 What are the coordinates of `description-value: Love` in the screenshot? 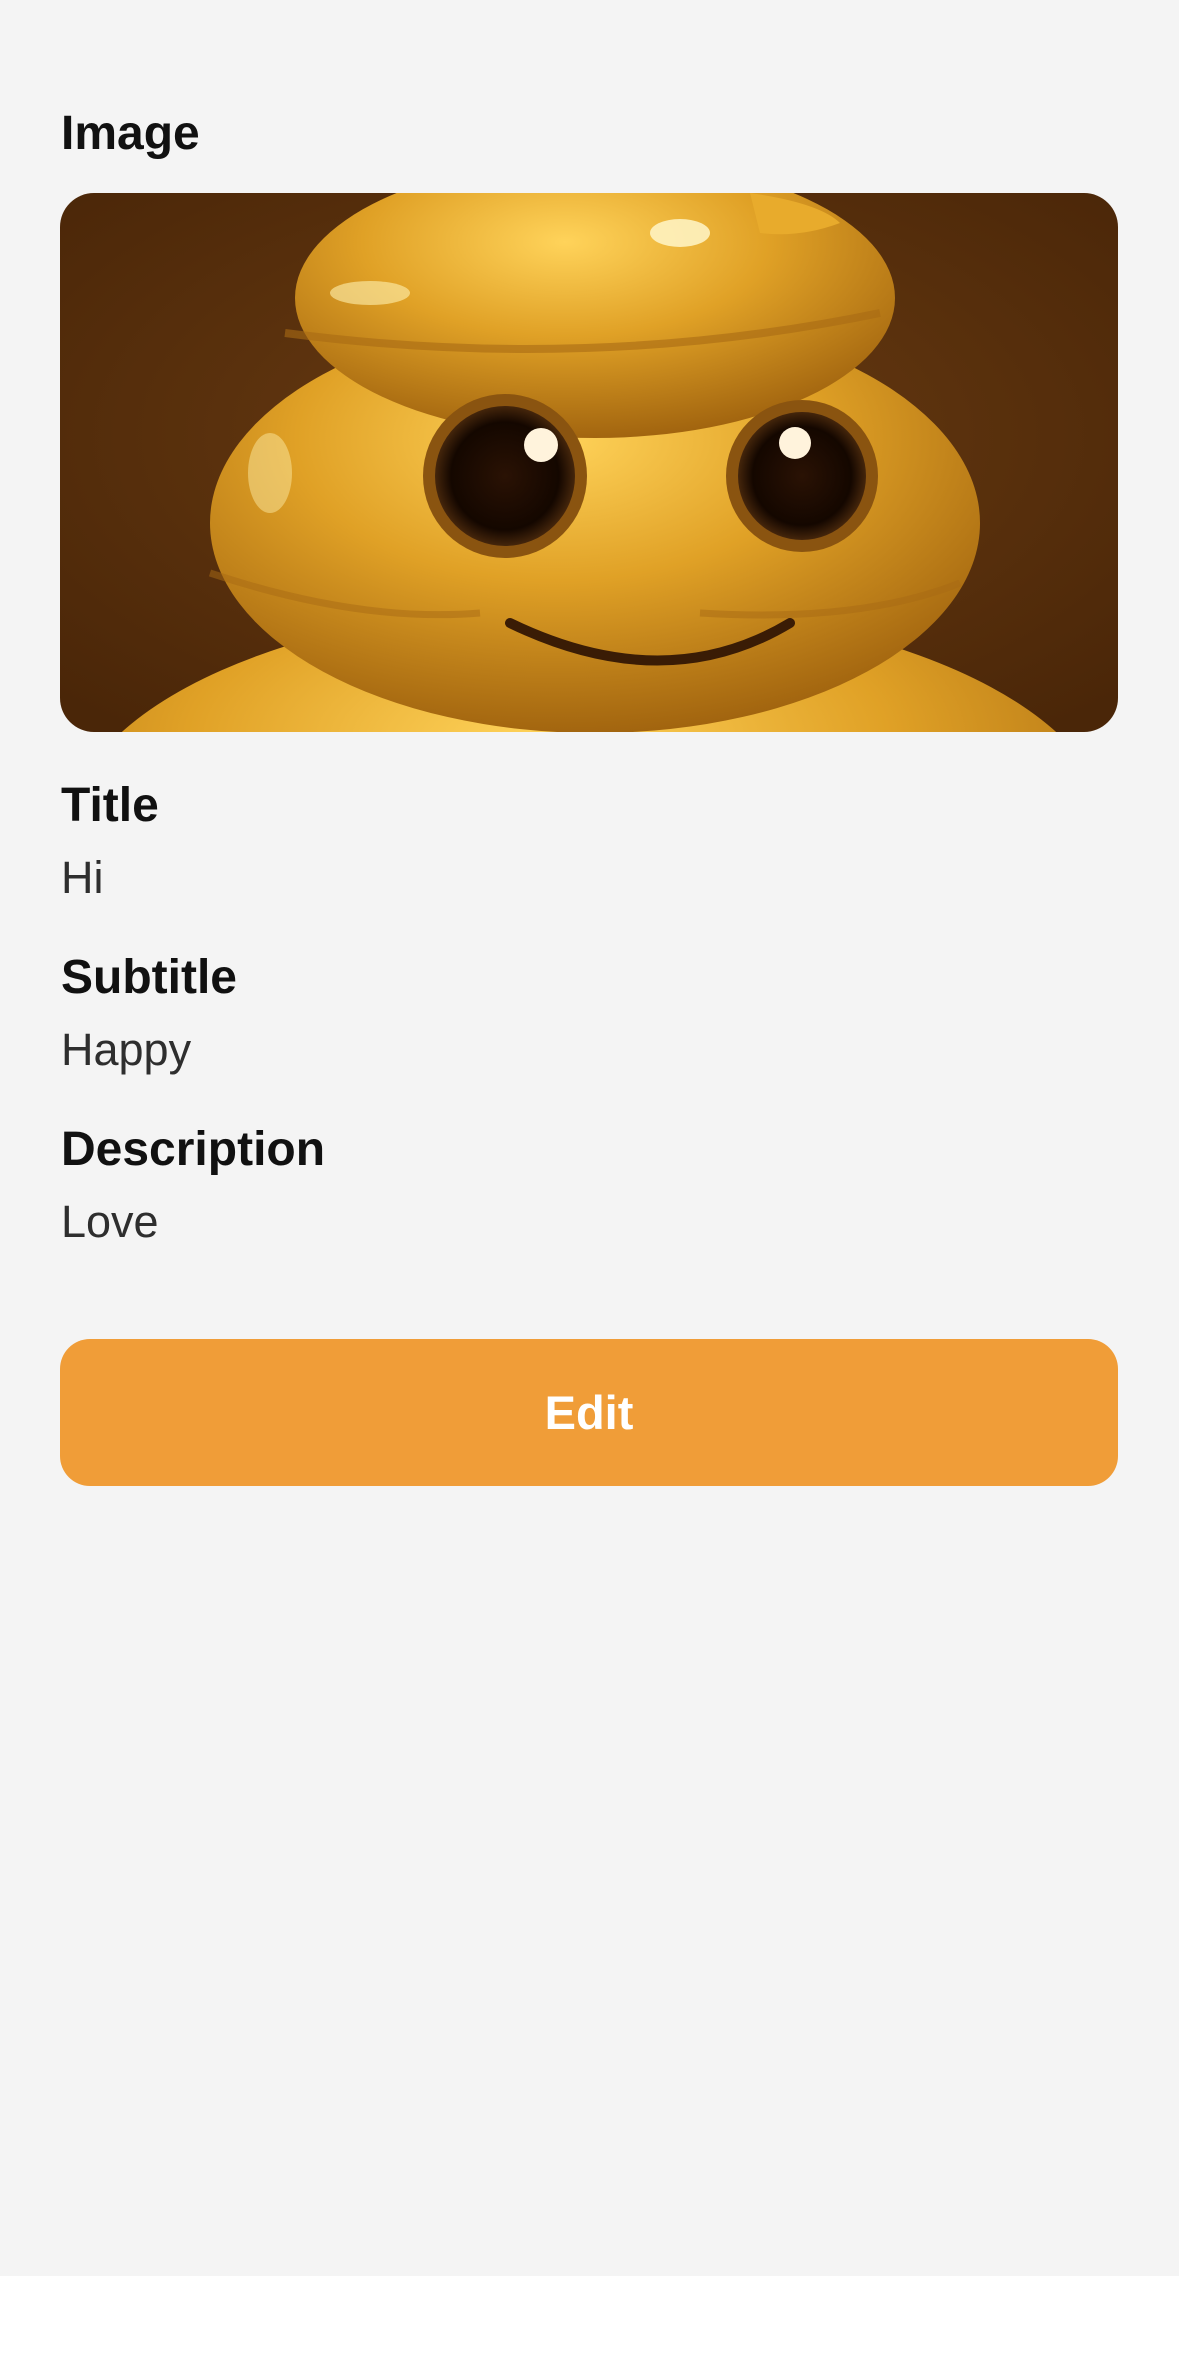 It's located at (110, 1221).